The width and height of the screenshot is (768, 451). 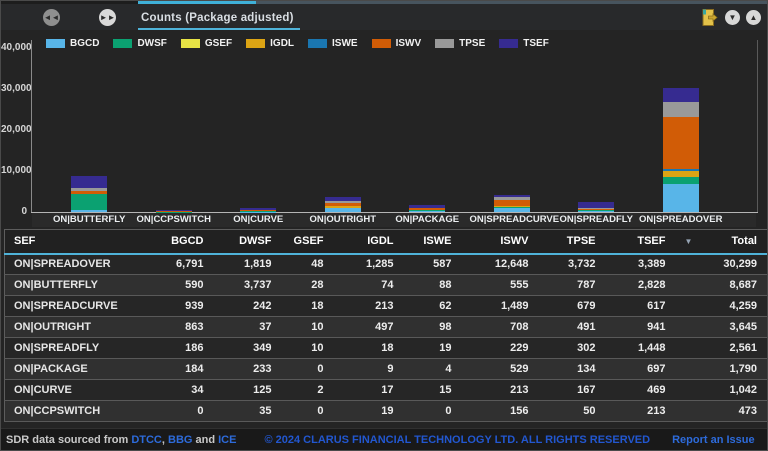 What do you see at coordinates (680, 109) in the screenshot?
I see `bar-segment-tpse` at bounding box center [680, 109].